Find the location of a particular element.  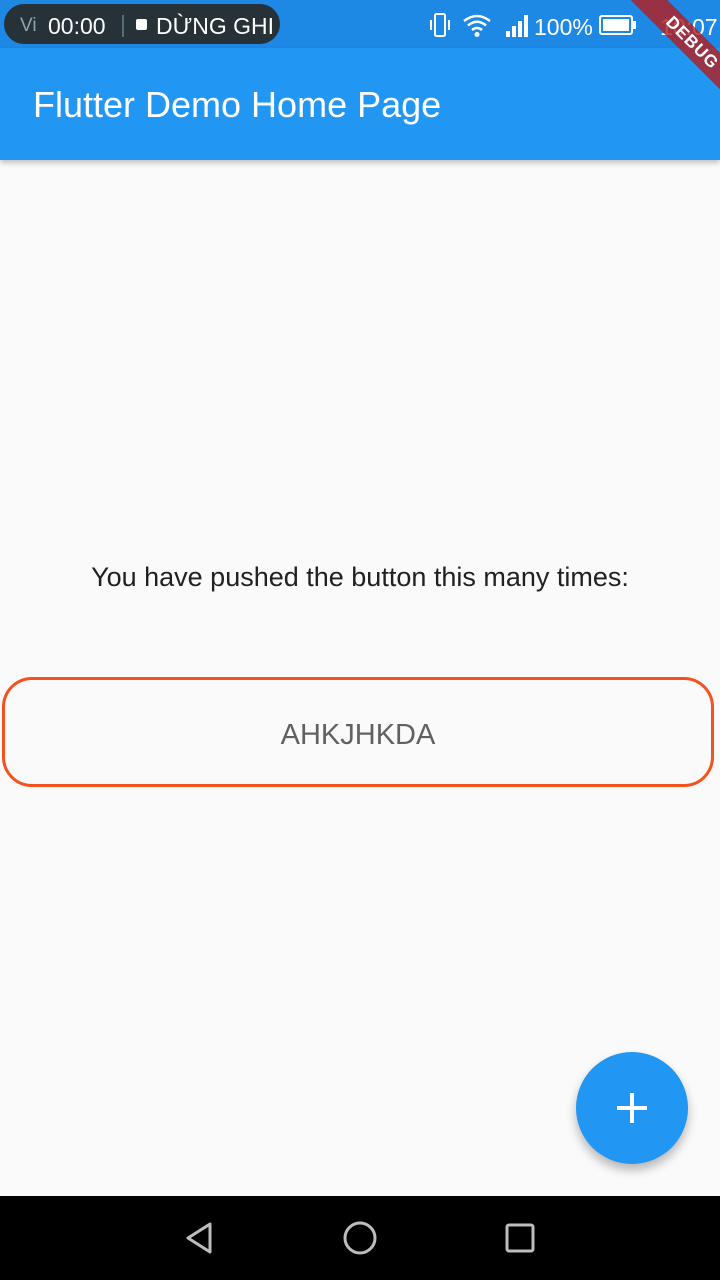

battery-percent: 100% is located at coordinates (563, 27).